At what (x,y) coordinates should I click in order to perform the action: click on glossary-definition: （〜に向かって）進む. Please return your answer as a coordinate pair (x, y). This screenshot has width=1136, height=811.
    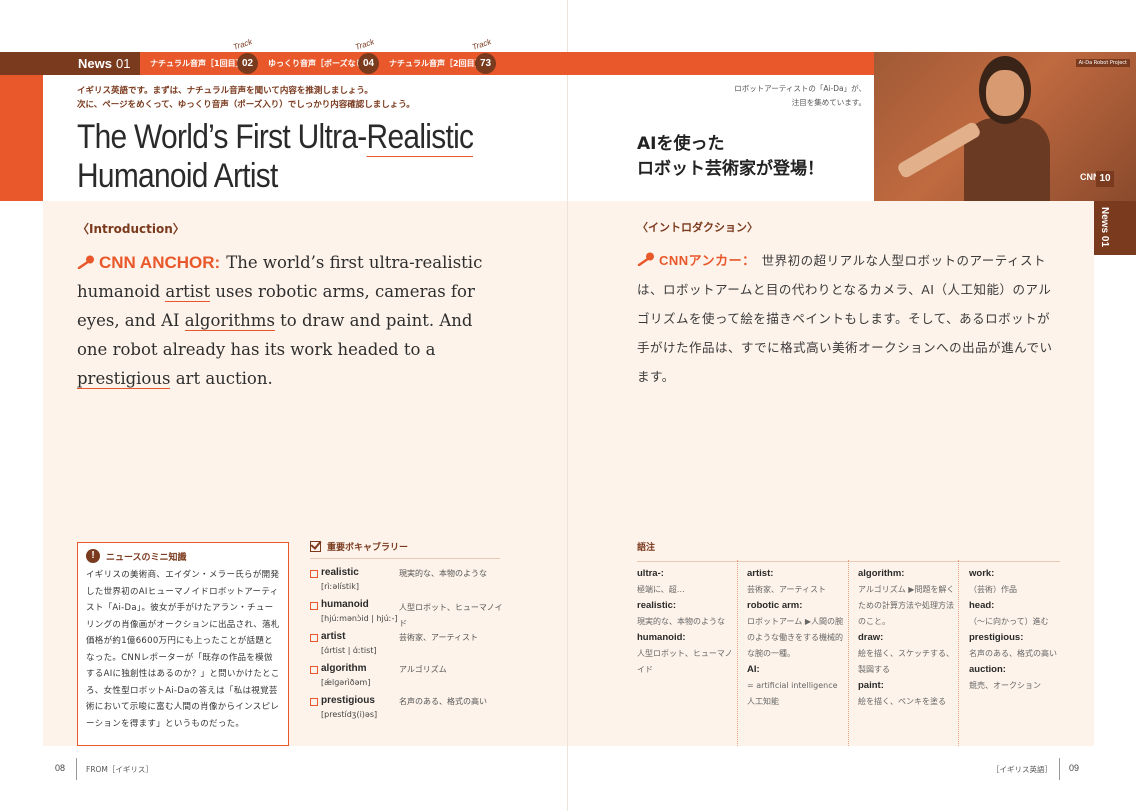
    Looking at the image, I should click on (1009, 621).